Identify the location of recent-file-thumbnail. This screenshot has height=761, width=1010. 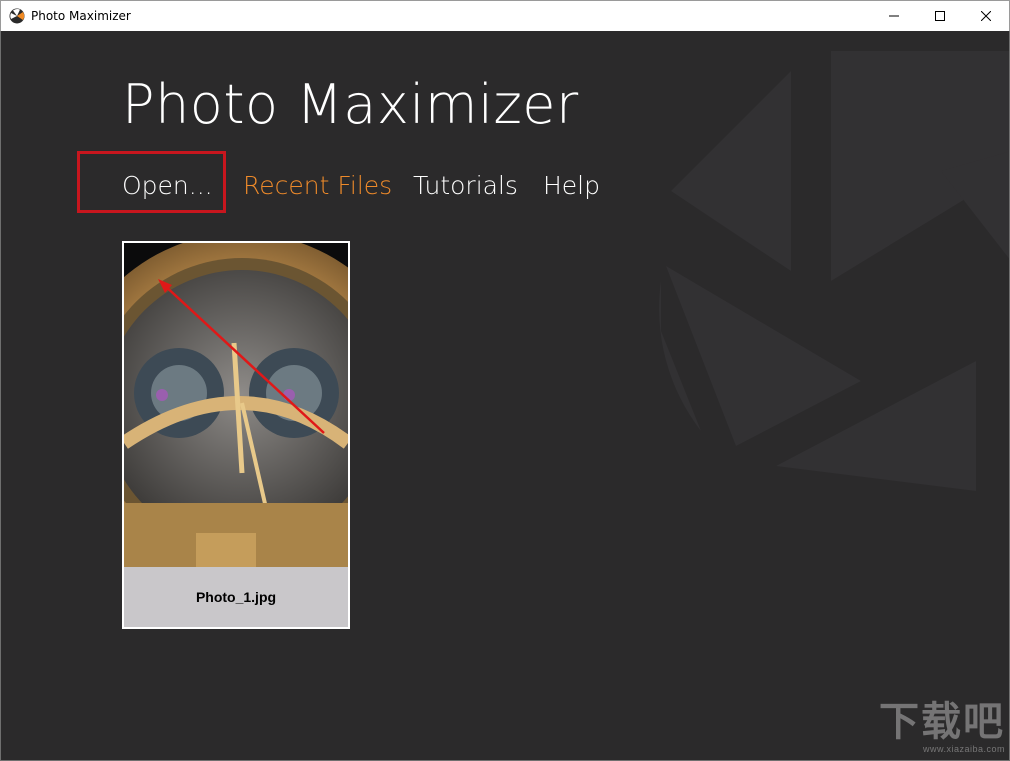
(236, 405).